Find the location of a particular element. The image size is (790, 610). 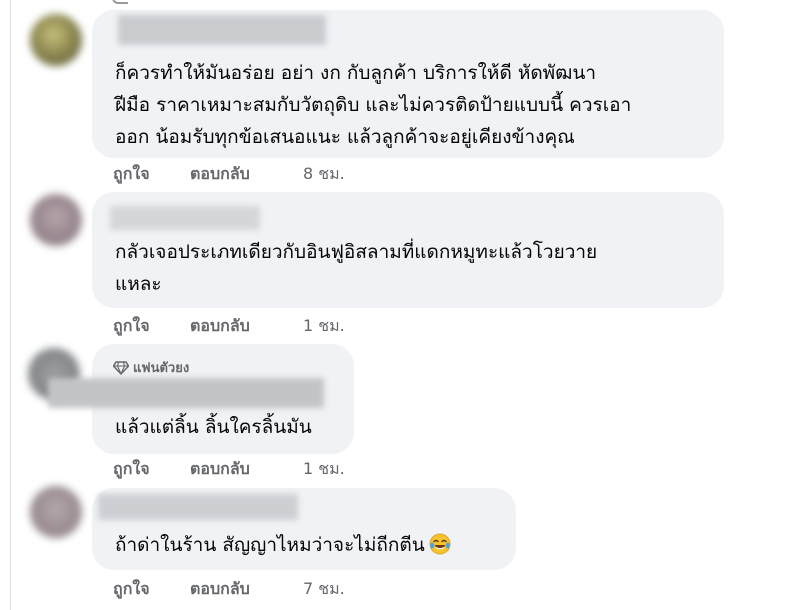

diamond-icon is located at coordinates (121, 370).